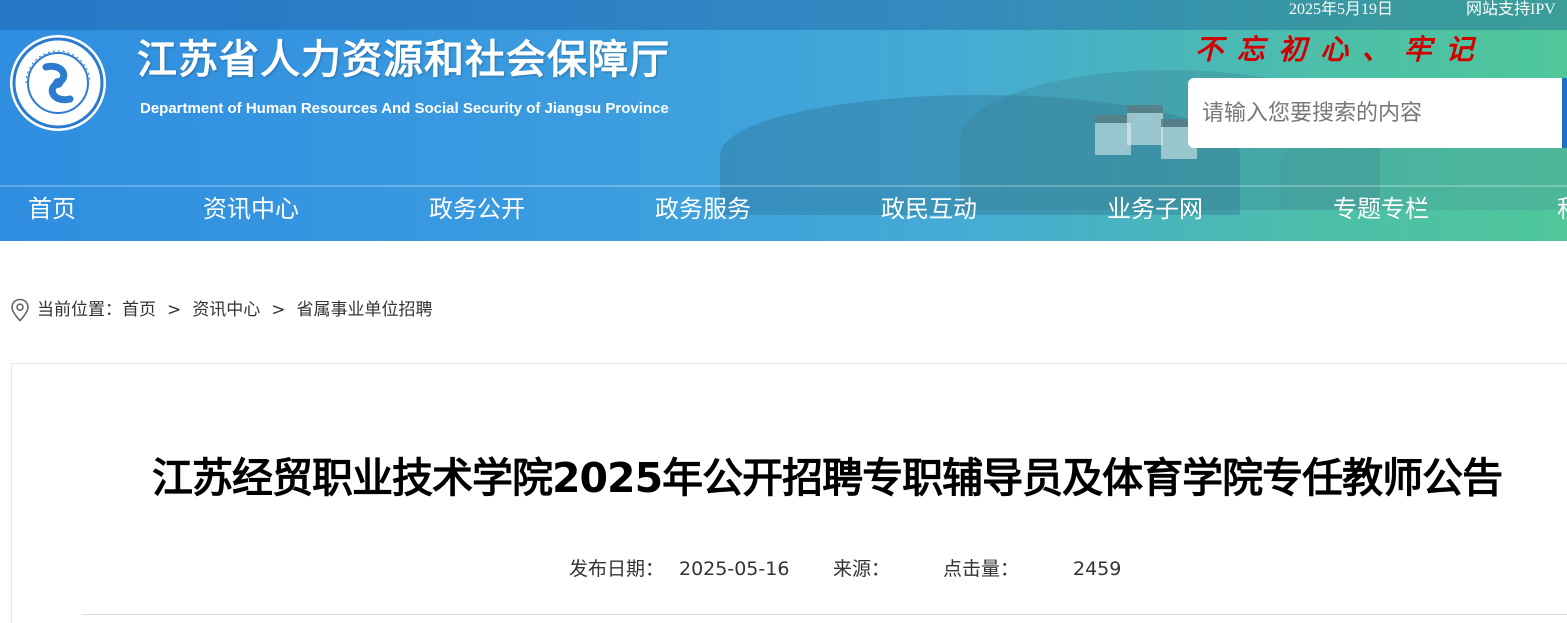  I want to click on breadcrumb: 当前位置： 首页 > 资讯中心 > 省属事业单位招聘, so click(221, 310).